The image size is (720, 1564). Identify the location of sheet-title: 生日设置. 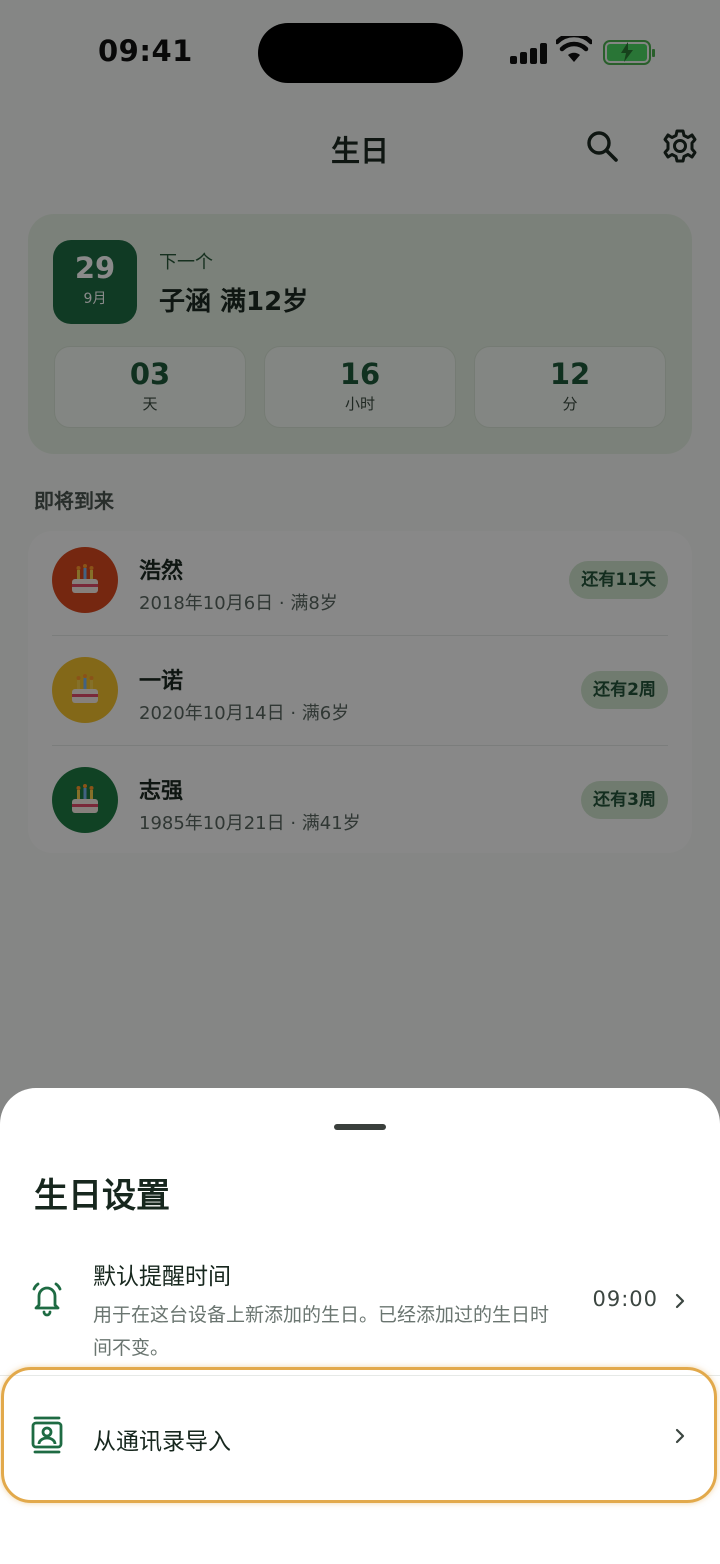
(102, 1196).